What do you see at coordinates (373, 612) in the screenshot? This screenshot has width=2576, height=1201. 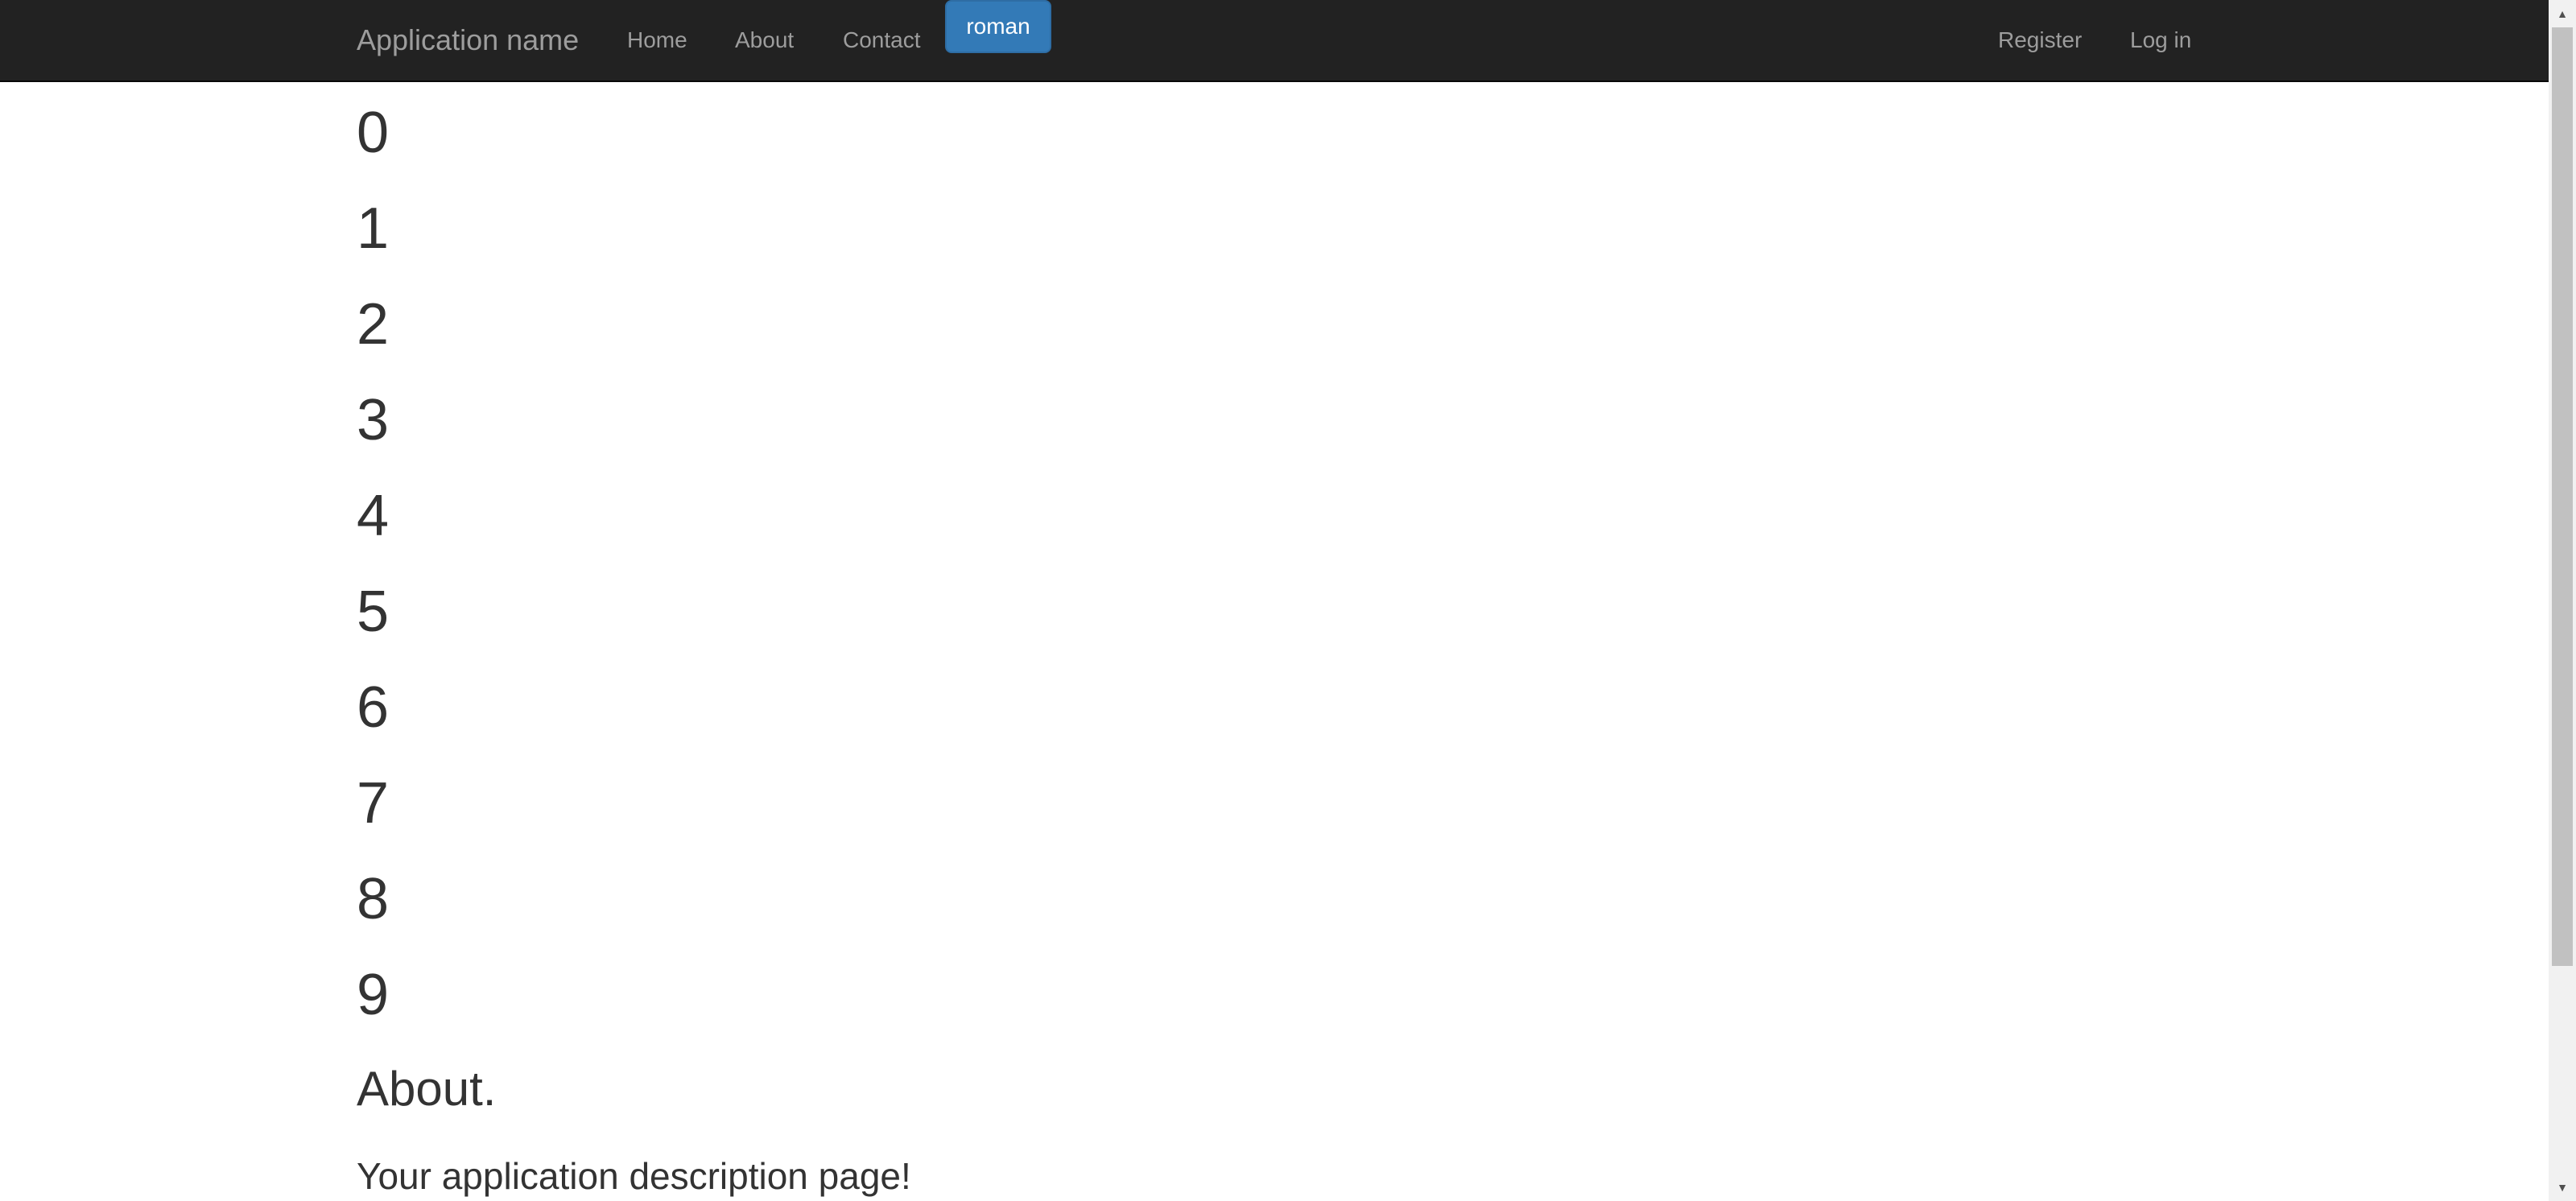 I see `list-item-label: 5` at bounding box center [373, 612].